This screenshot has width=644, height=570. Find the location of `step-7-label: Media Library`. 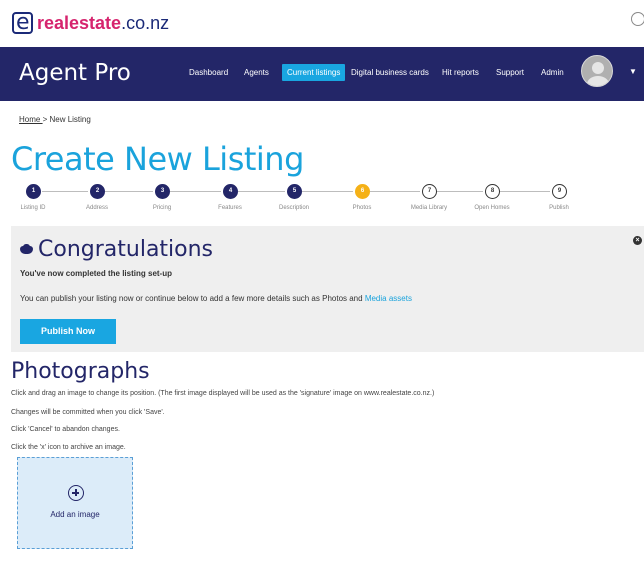

step-7-label: Media Library is located at coordinates (429, 208).